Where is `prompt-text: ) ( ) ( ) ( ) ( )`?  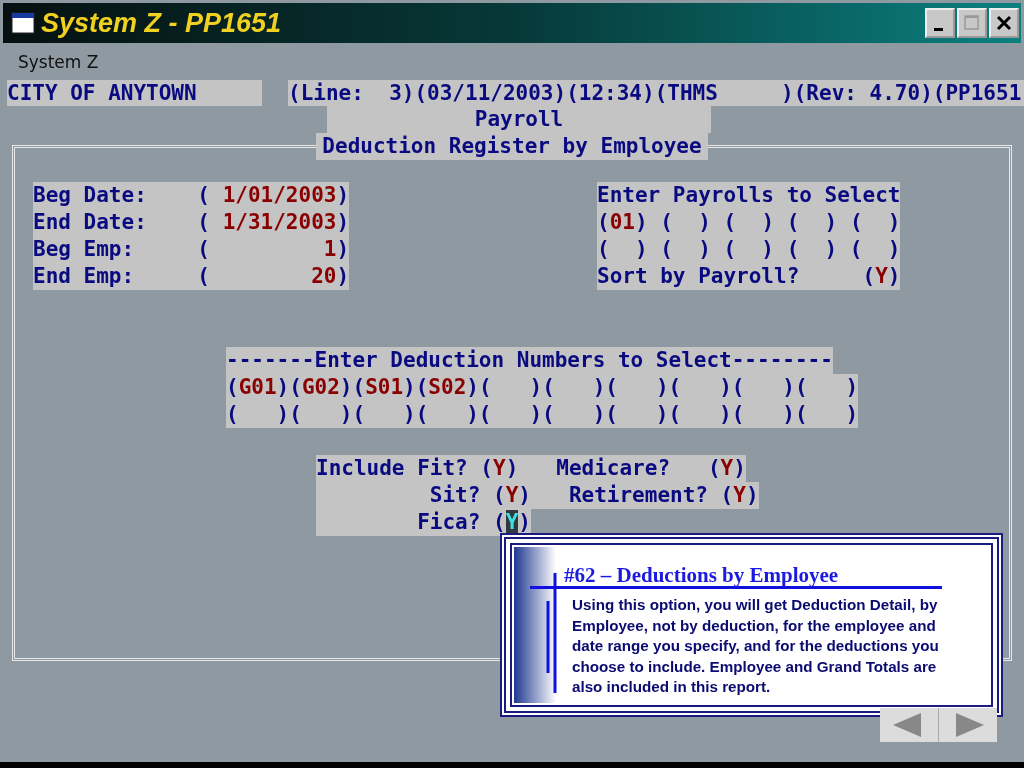
prompt-text: ) ( ) ( ) ( ) ( ) is located at coordinates (767, 222).